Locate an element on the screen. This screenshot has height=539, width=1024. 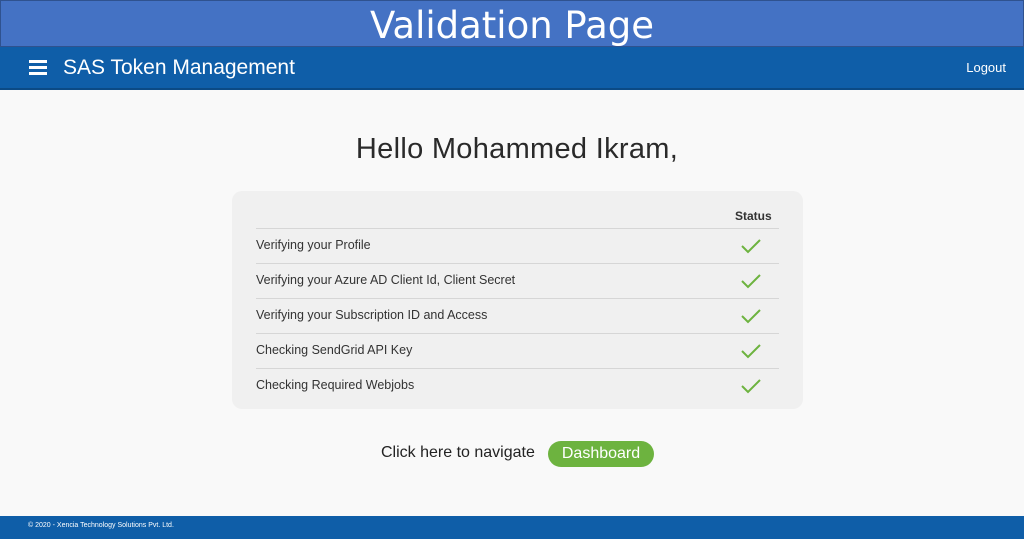
dashboard-button: Dashboard is located at coordinates (601, 454).